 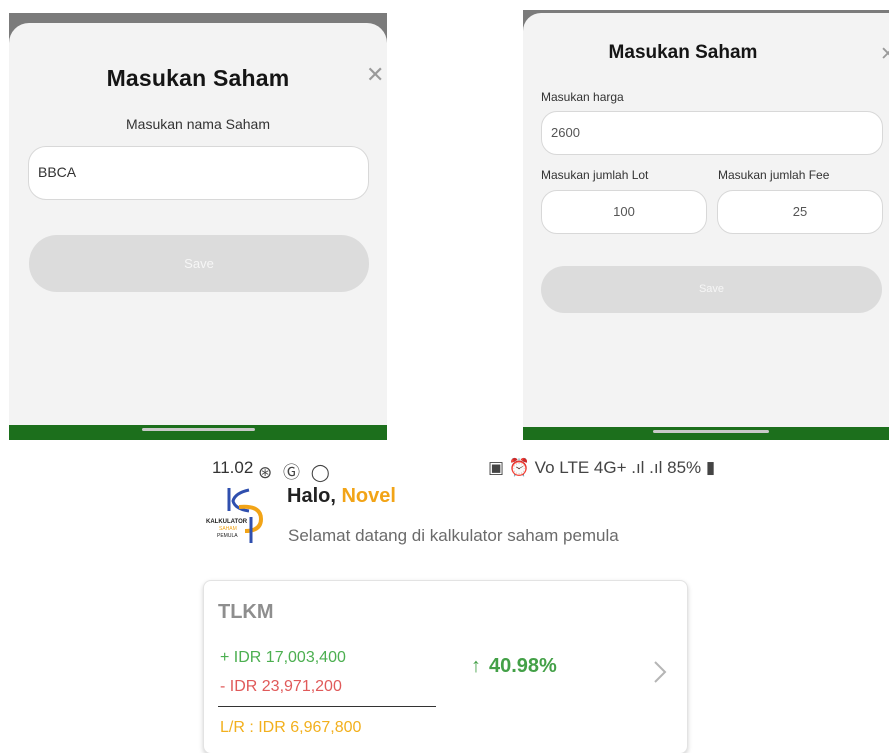 I want to click on stock-name-input: BBCA, so click(x=198, y=173).